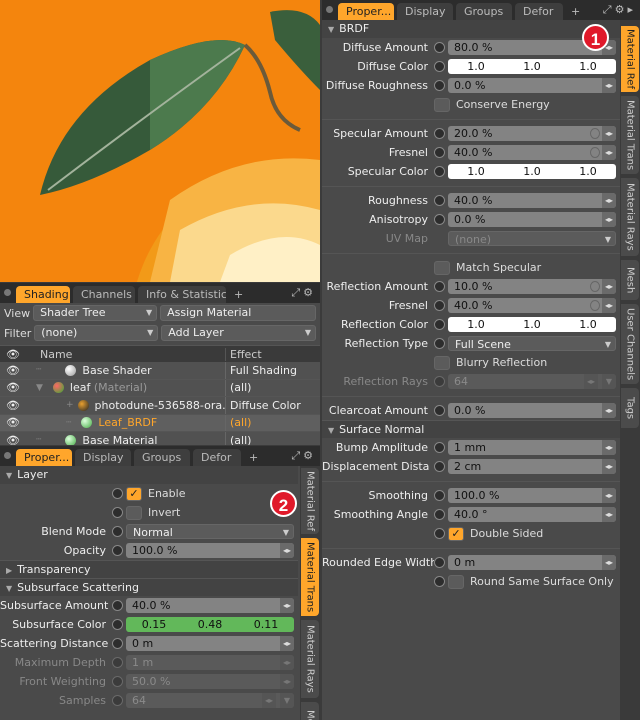 The height and width of the screenshot is (720, 640). What do you see at coordinates (149, 569) in the screenshot?
I see `section-transparency: ▶ Transparency` at bounding box center [149, 569].